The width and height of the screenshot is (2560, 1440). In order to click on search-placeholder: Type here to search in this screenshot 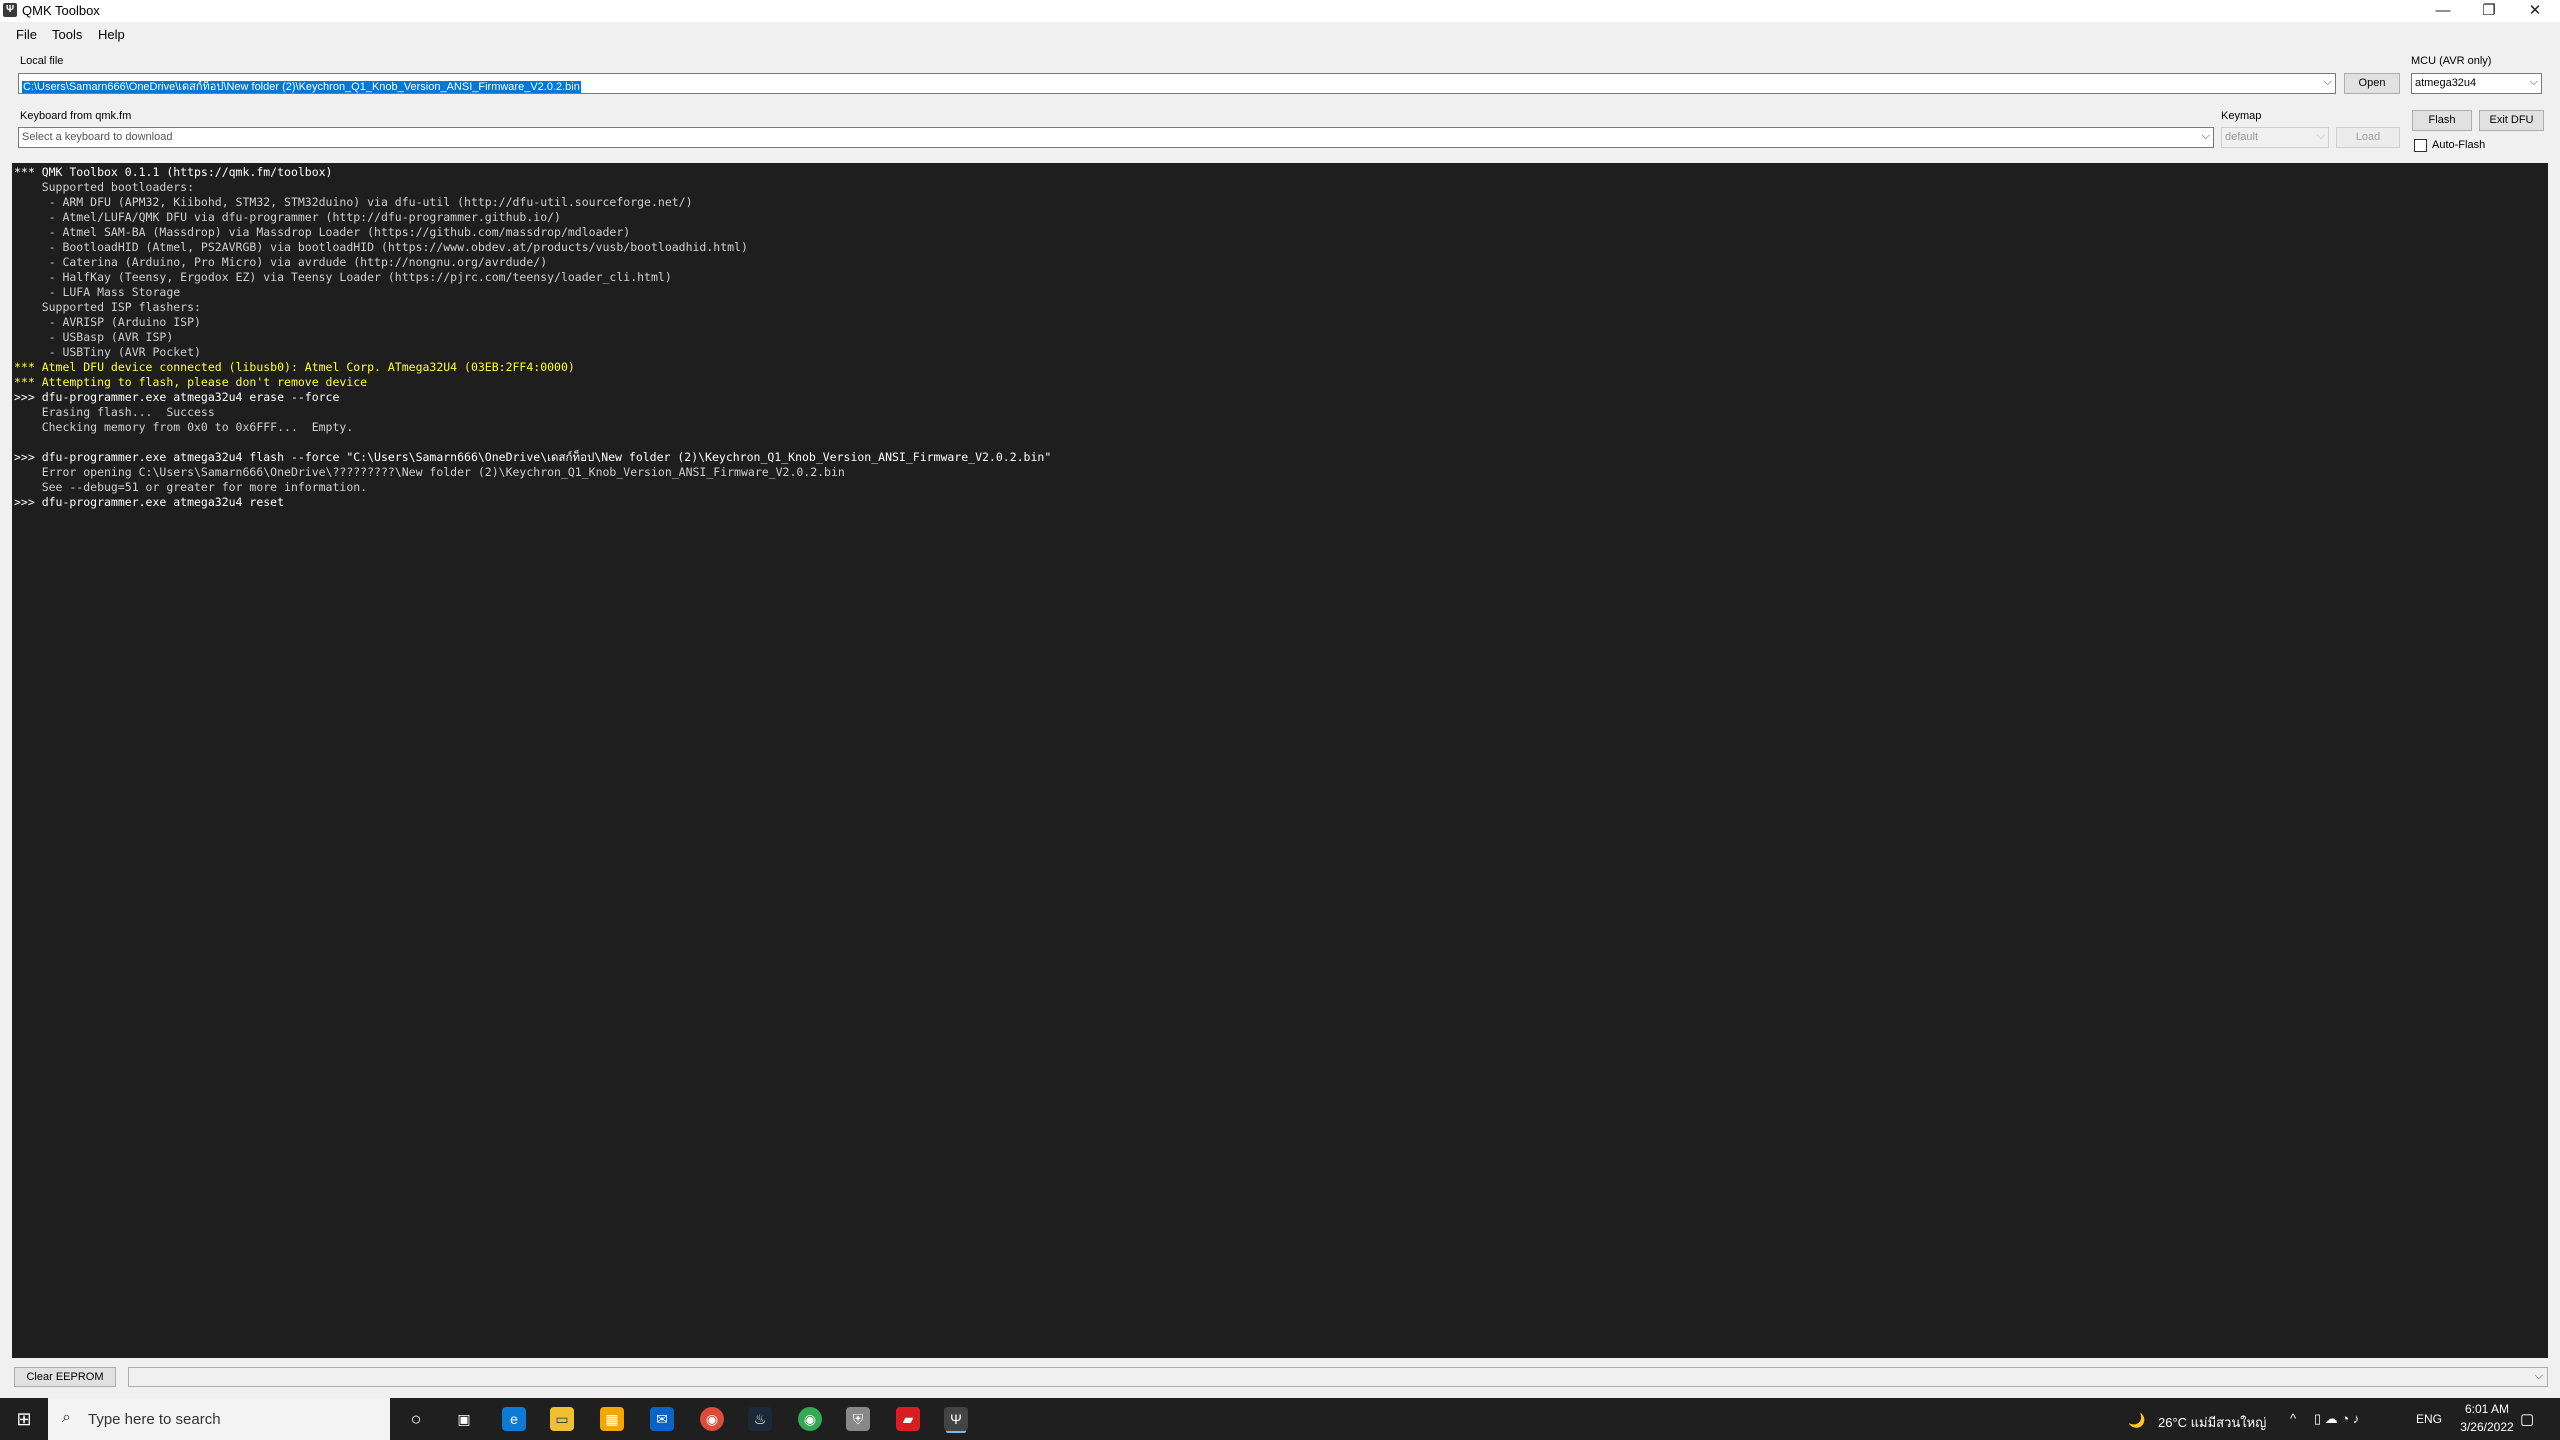, I will do `click(154, 1419)`.